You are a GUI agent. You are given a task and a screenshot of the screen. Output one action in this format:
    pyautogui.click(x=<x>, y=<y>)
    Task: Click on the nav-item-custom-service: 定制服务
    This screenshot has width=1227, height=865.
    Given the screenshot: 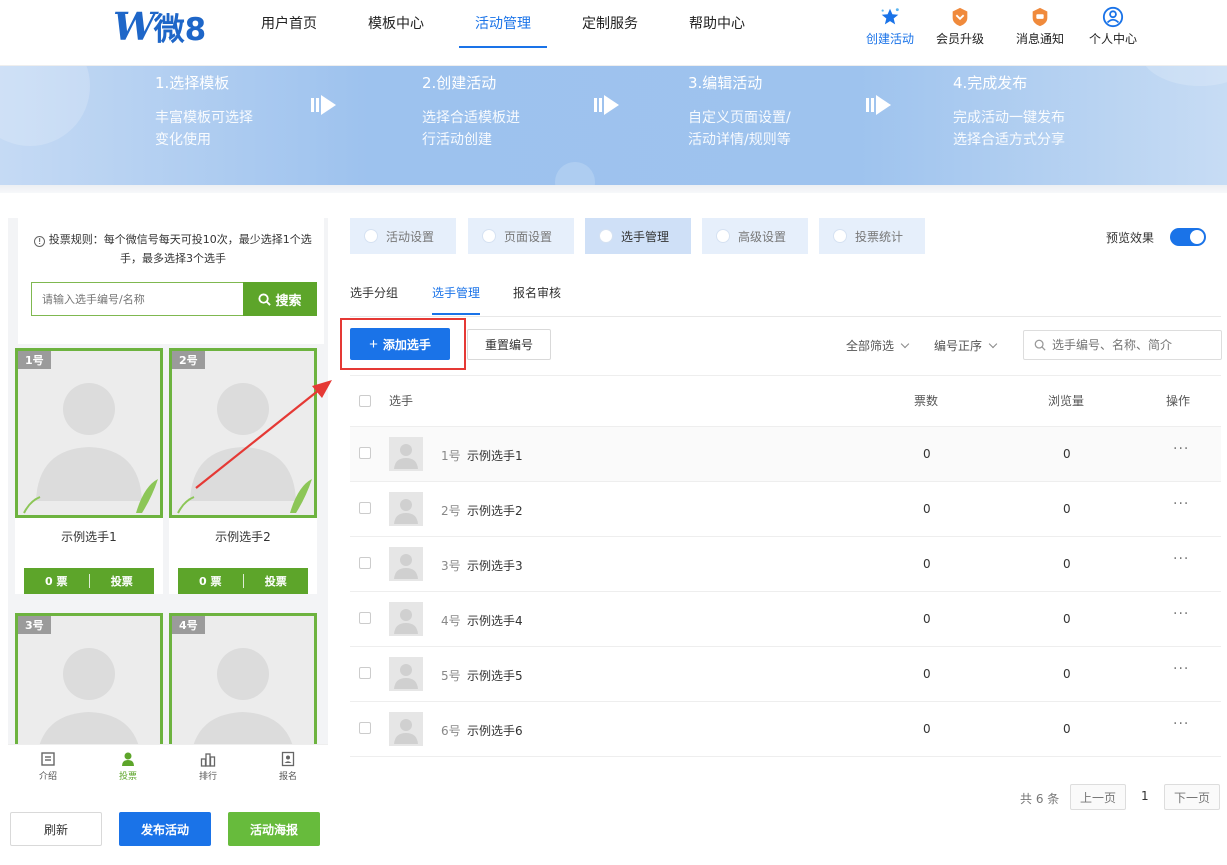 What is the action you would take?
    pyautogui.click(x=610, y=24)
    